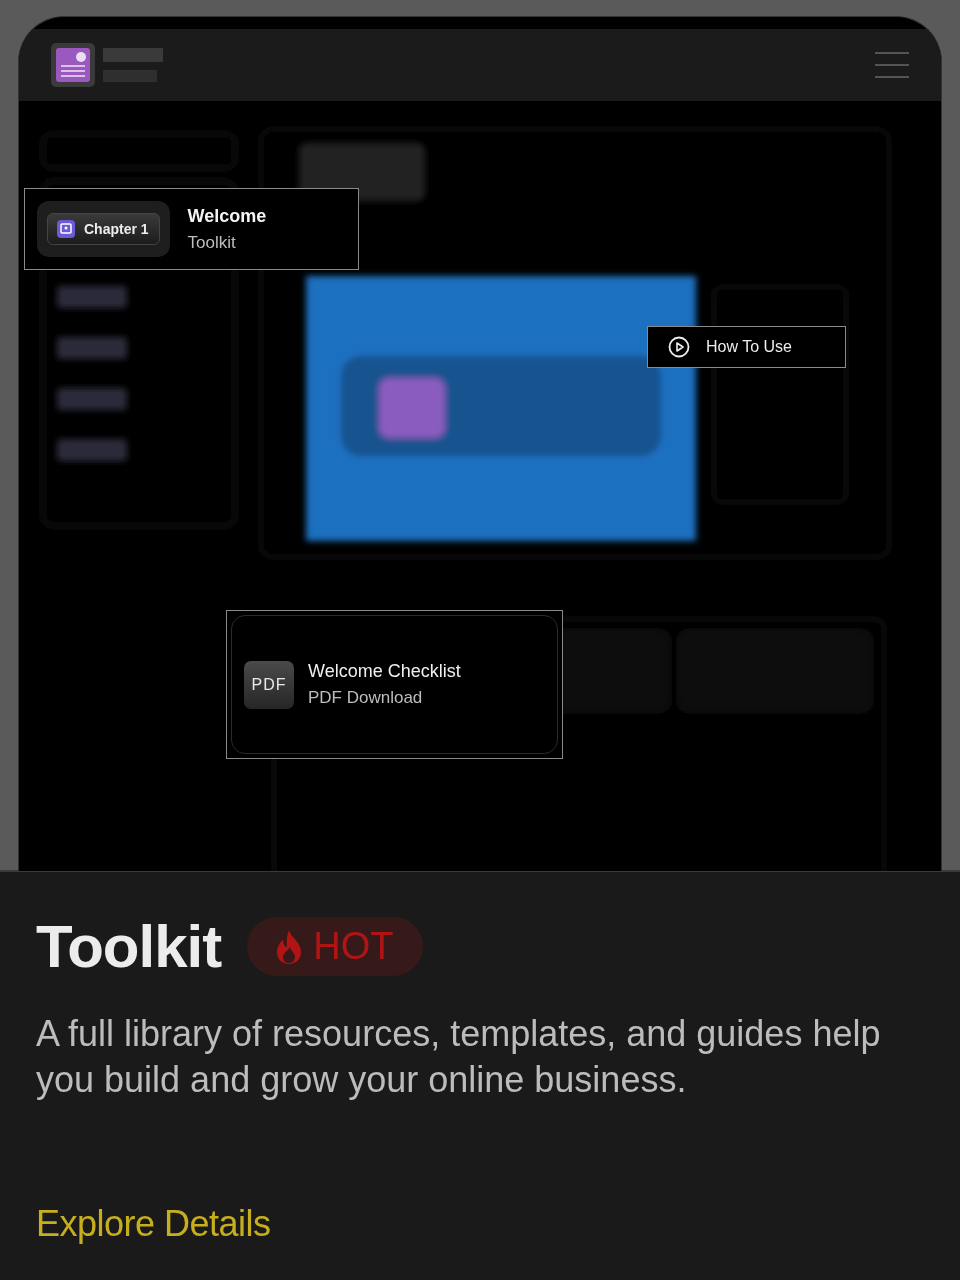 The image size is (960, 1280). What do you see at coordinates (73, 65) in the screenshot?
I see `logo-icon` at bounding box center [73, 65].